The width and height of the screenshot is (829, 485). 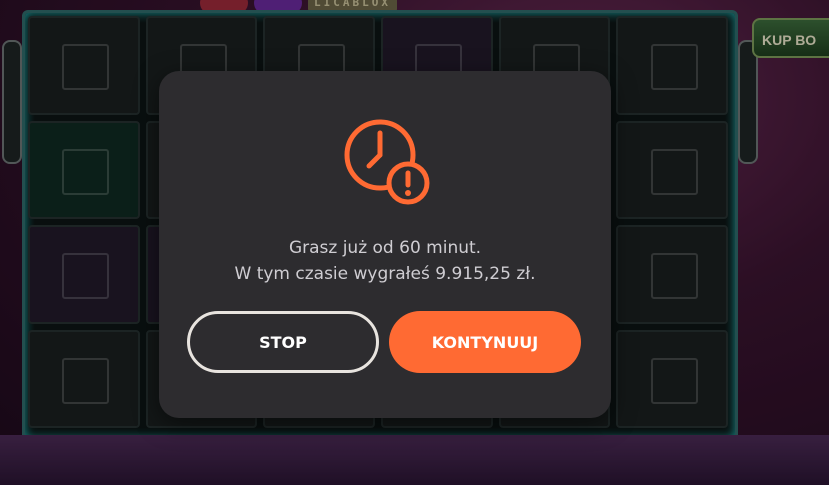 What do you see at coordinates (283, 342) in the screenshot?
I see `stop-button: STOP` at bounding box center [283, 342].